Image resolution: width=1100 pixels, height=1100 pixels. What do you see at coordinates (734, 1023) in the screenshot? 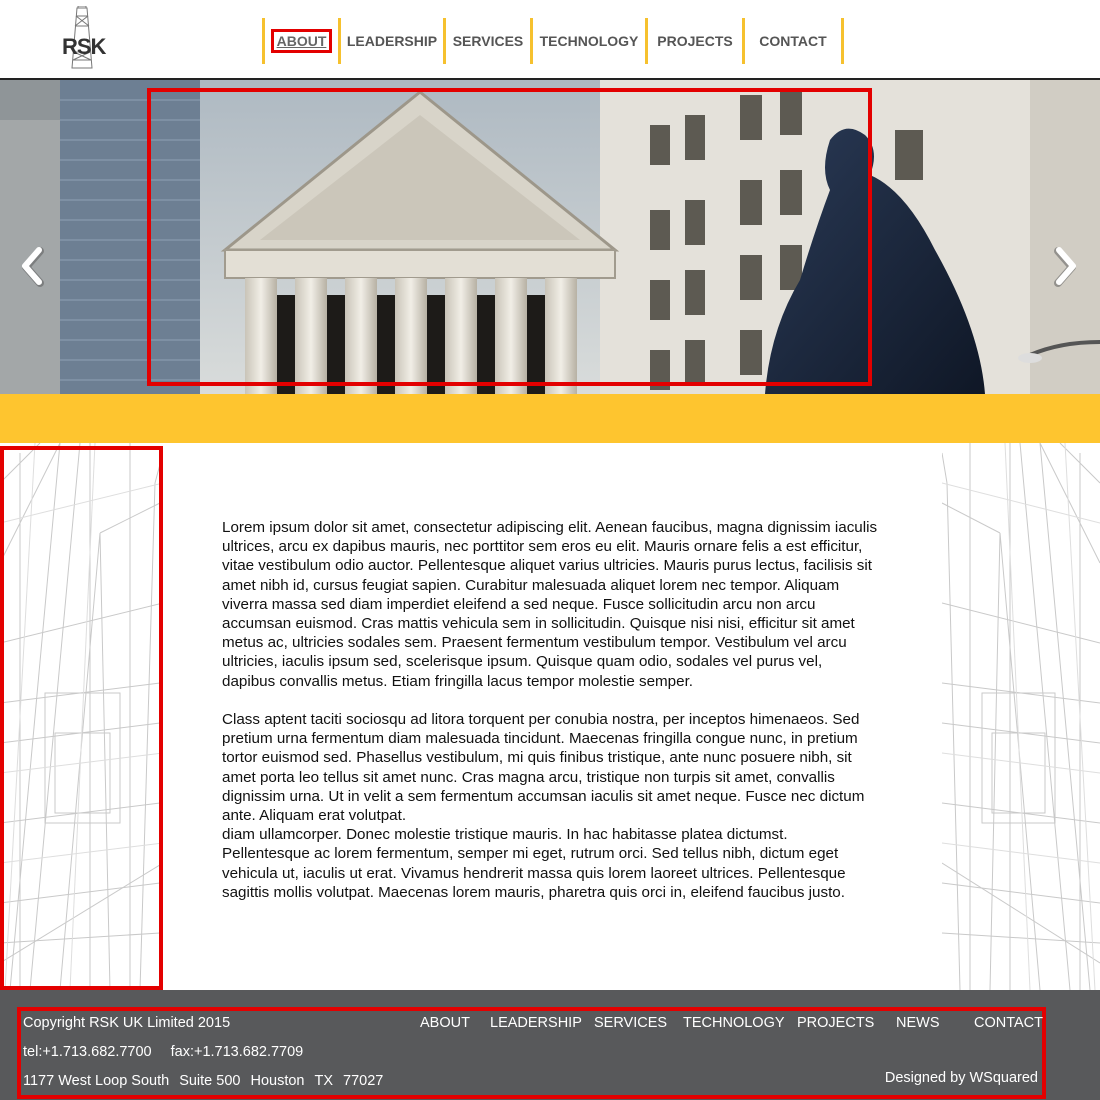
I see `footer-nav-technology: TECHNOLOGY` at bounding box center [734, 1023].